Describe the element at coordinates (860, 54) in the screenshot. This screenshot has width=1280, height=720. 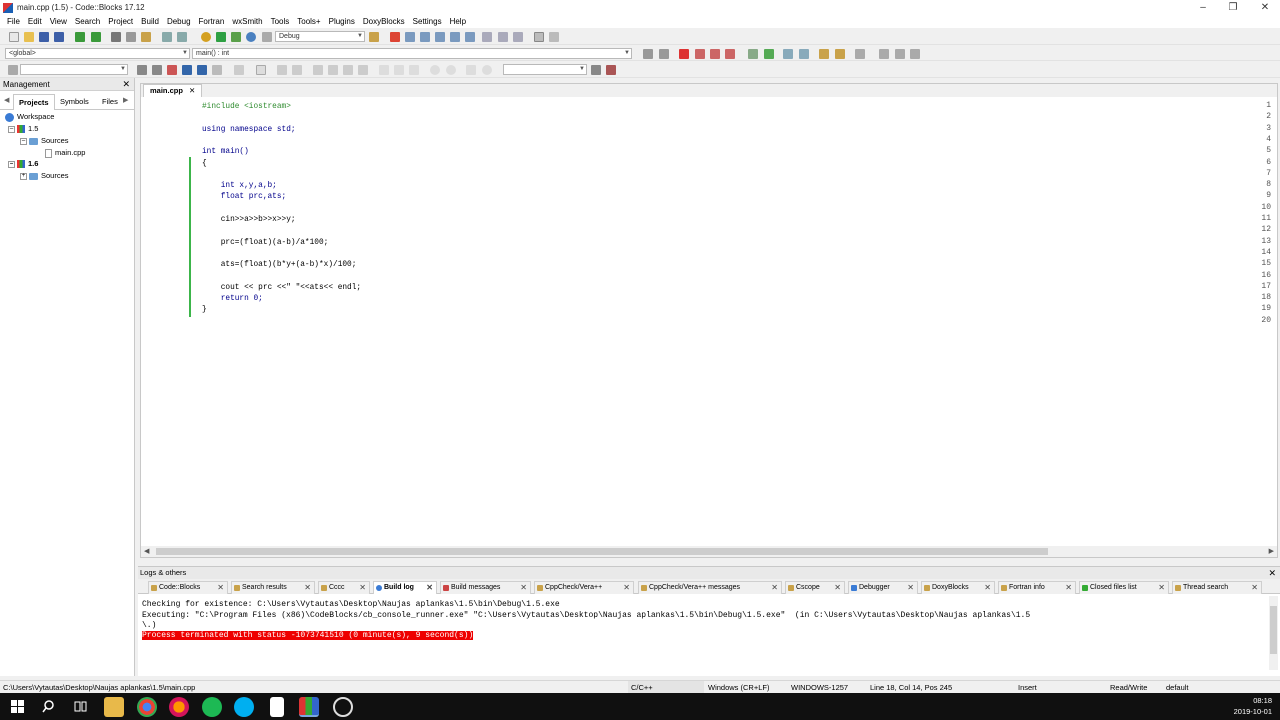
I see `wand-icon` at that location.